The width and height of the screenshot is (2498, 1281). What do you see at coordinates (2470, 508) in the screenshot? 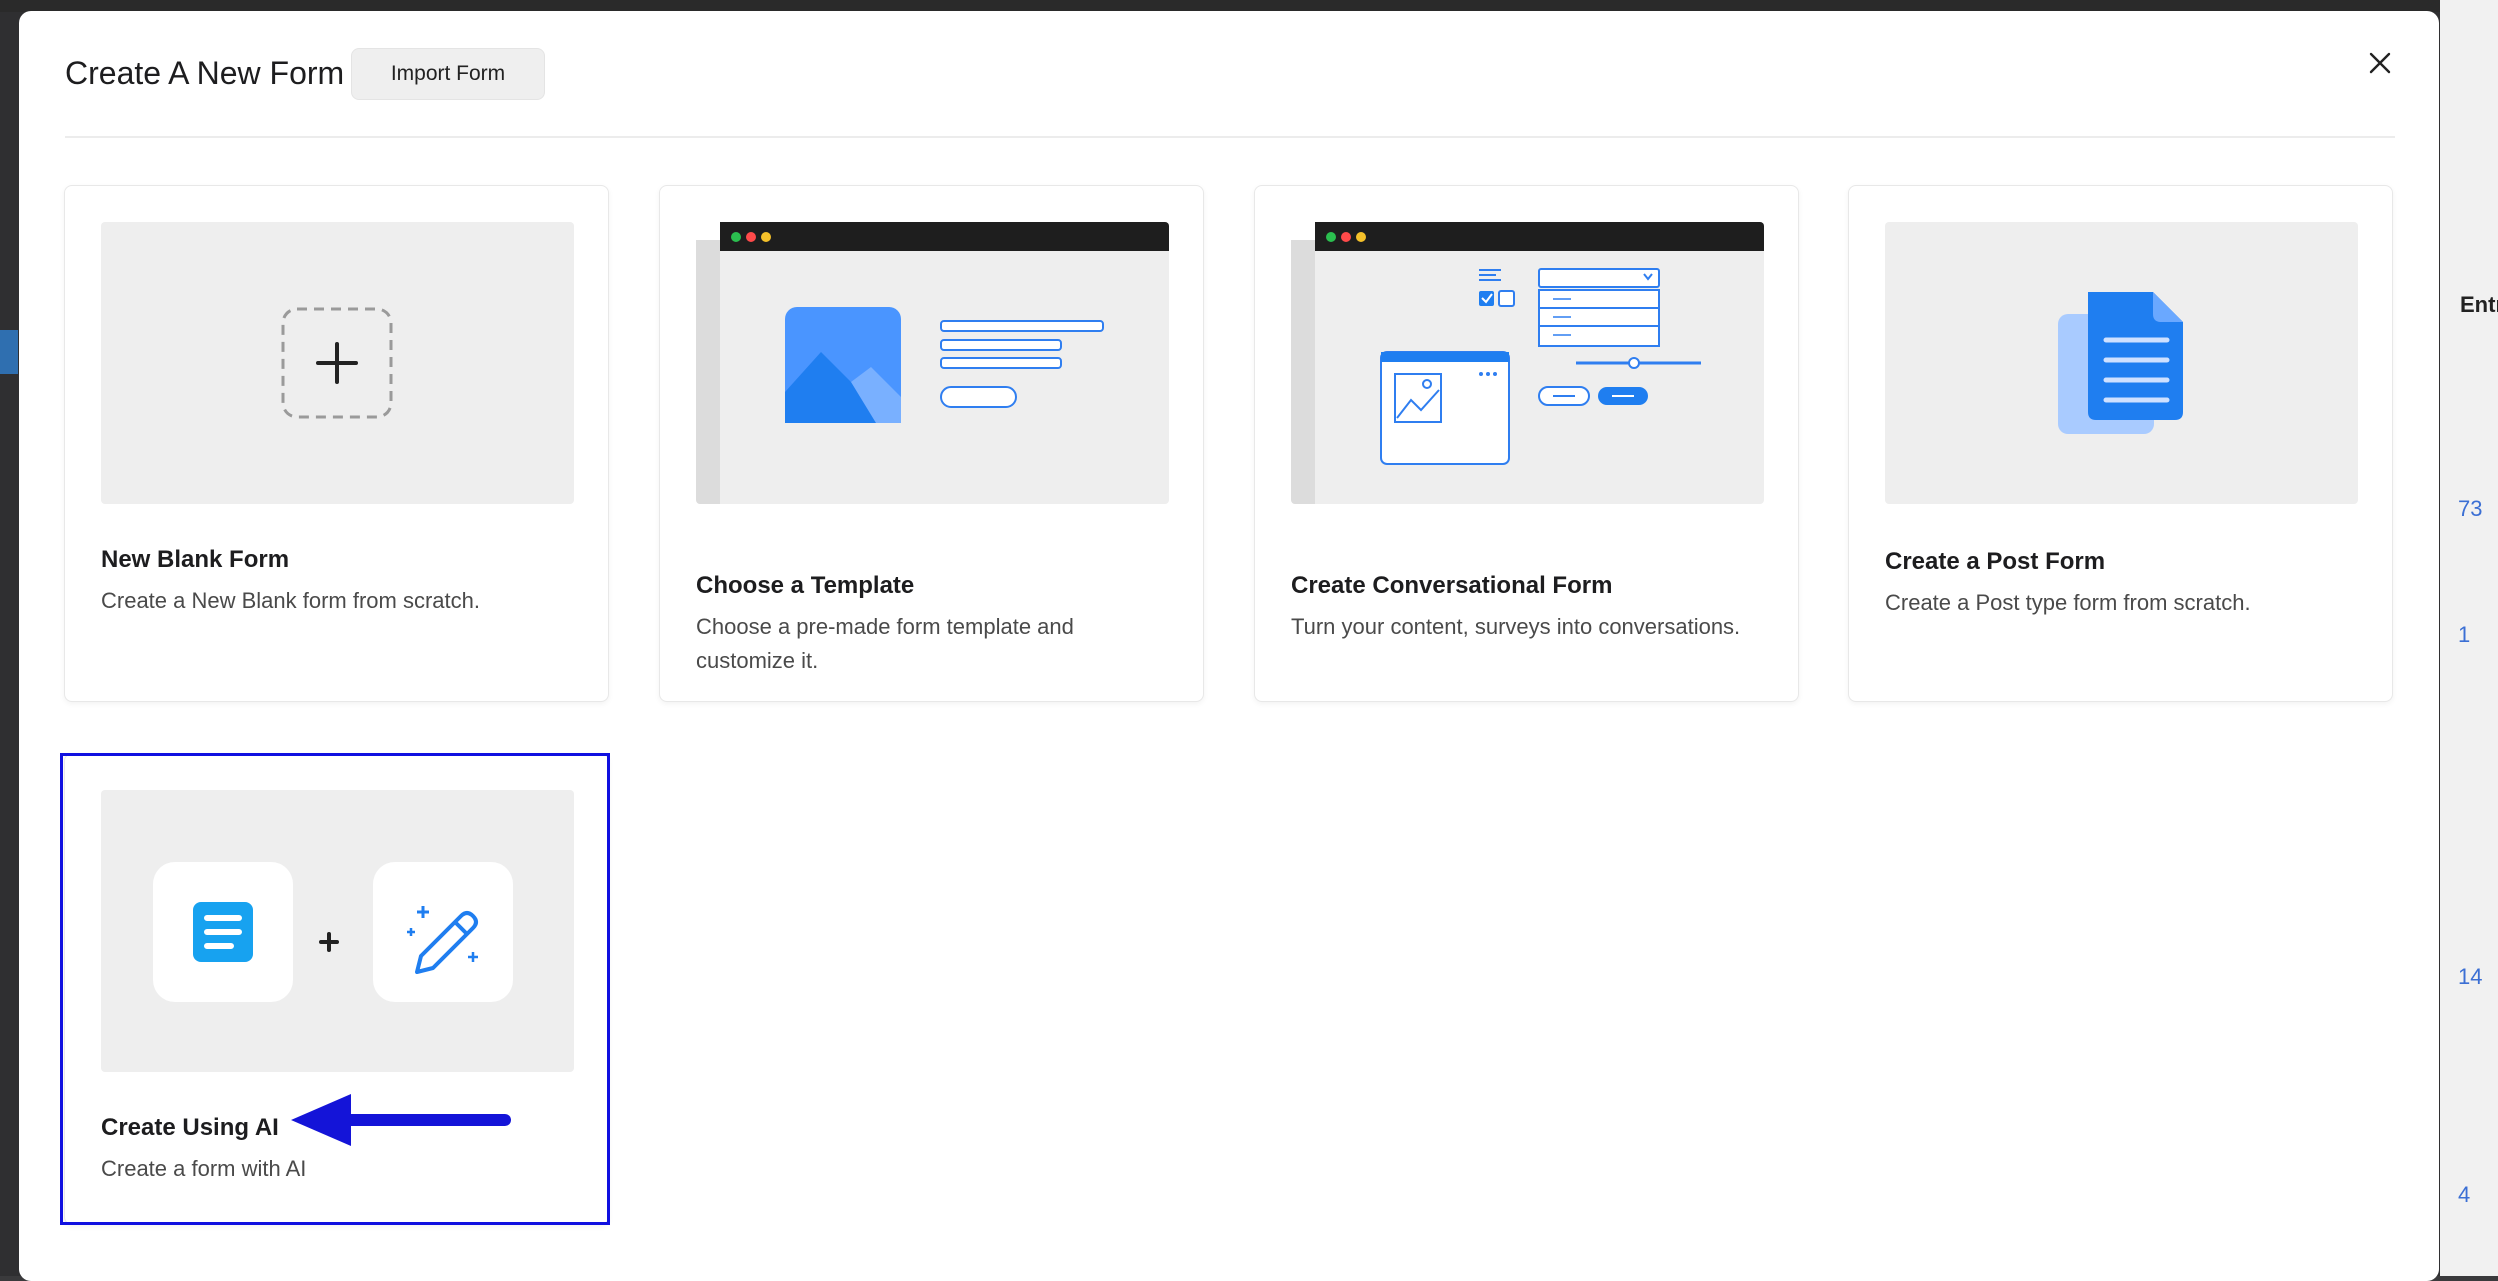
I see `background-number: 73` at bounding box center [2470, 508].